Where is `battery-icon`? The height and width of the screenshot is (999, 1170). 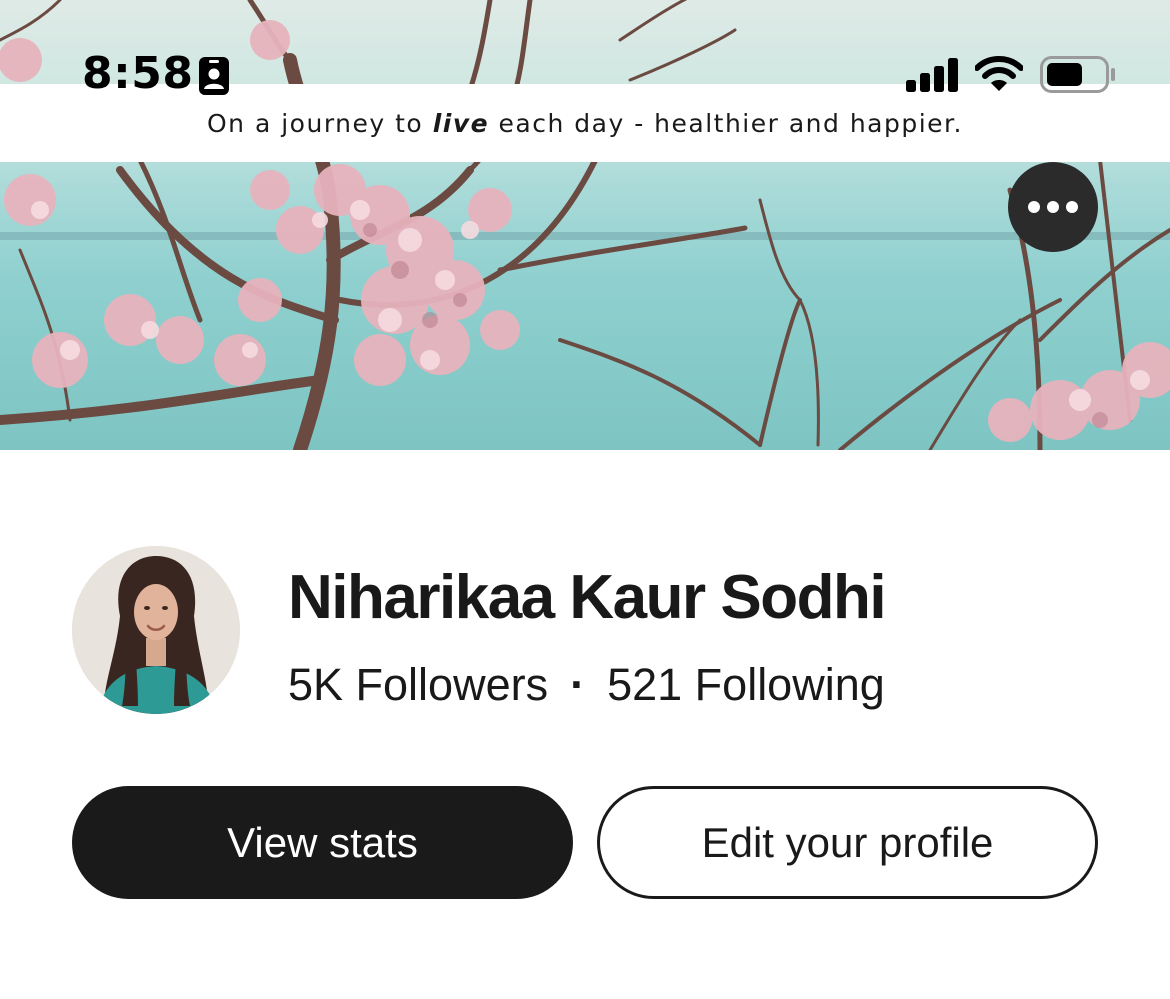
battery-icon is located at coordinates (1077, 74).